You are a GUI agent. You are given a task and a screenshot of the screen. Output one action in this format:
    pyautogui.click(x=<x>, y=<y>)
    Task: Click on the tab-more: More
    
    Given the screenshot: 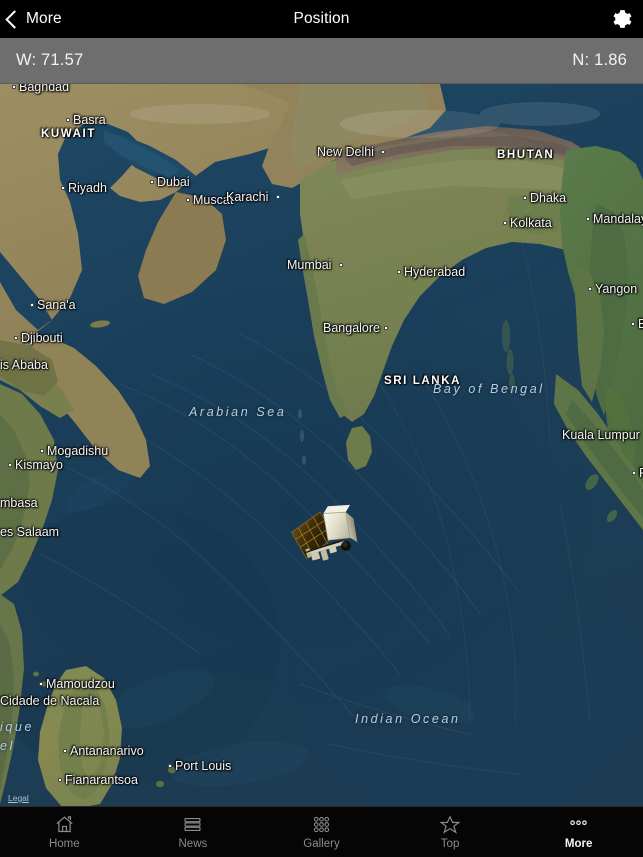 What is the action you would take?
    pyautogui.click(x=578, y=832)
    